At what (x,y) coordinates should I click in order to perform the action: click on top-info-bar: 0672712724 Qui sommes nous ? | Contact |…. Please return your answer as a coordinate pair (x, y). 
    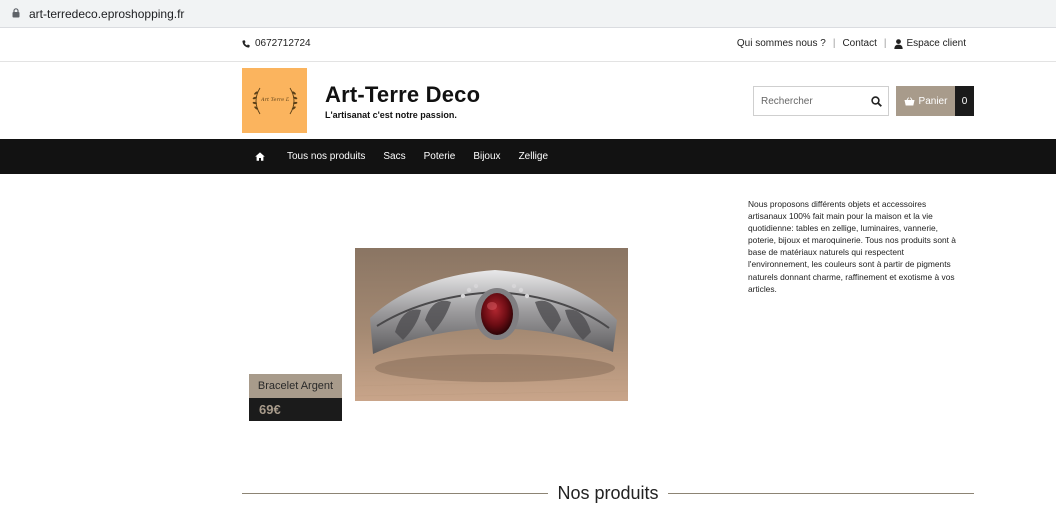
    Looking at the image, I should click on (528, 45).